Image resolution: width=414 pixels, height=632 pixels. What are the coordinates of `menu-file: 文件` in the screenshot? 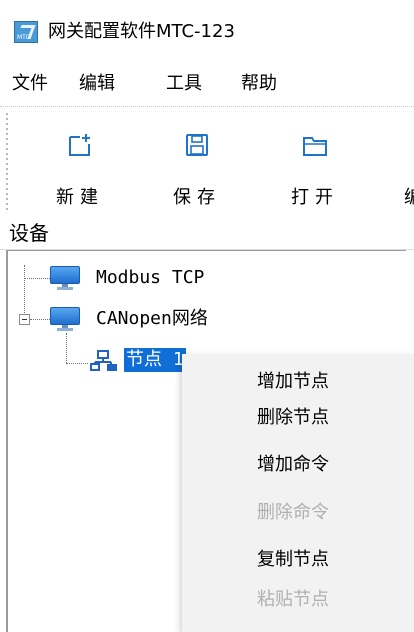 It's located at (30, 84).